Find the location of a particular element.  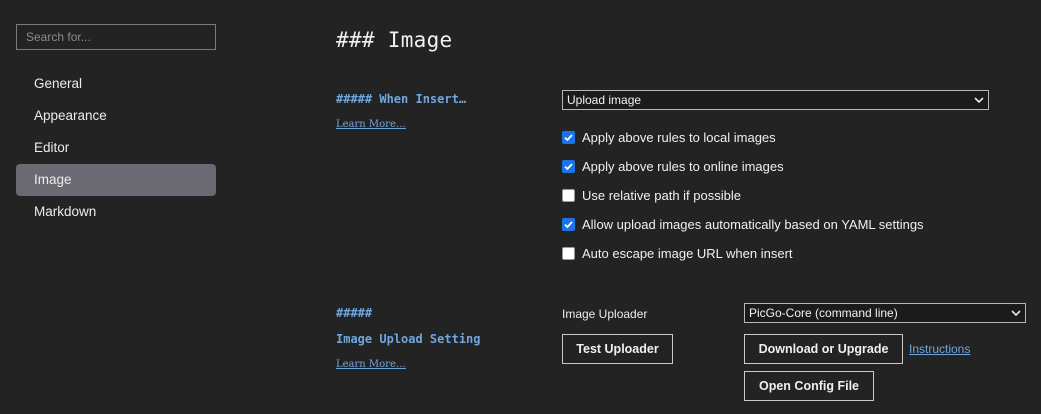

sidebar-item-appearance: Appearance is located at coordinates (116, 116).